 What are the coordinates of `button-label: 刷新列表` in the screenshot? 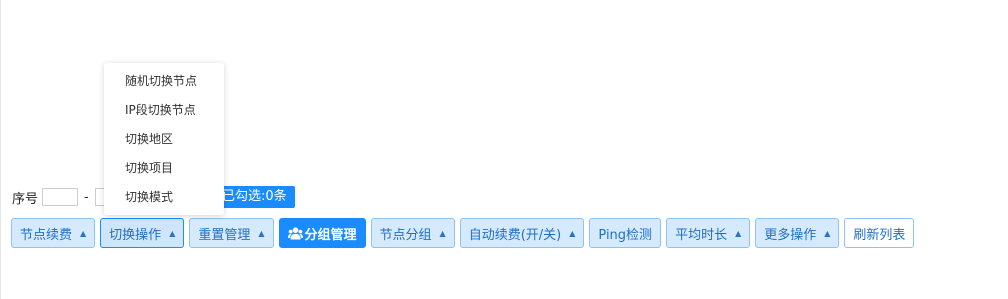 It's located at (879, 235).